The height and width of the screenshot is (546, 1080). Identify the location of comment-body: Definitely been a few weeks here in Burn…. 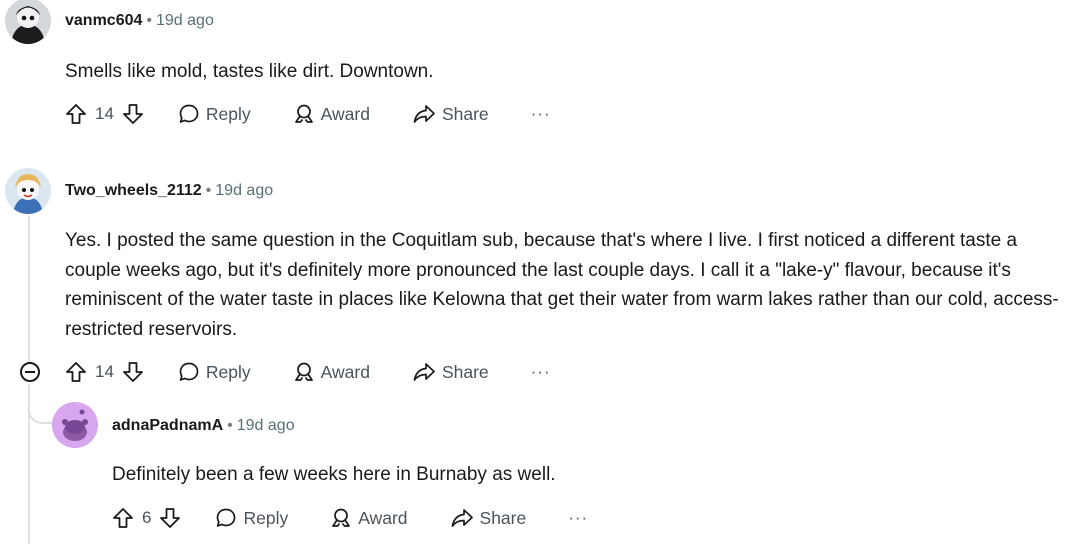
(334, 474).